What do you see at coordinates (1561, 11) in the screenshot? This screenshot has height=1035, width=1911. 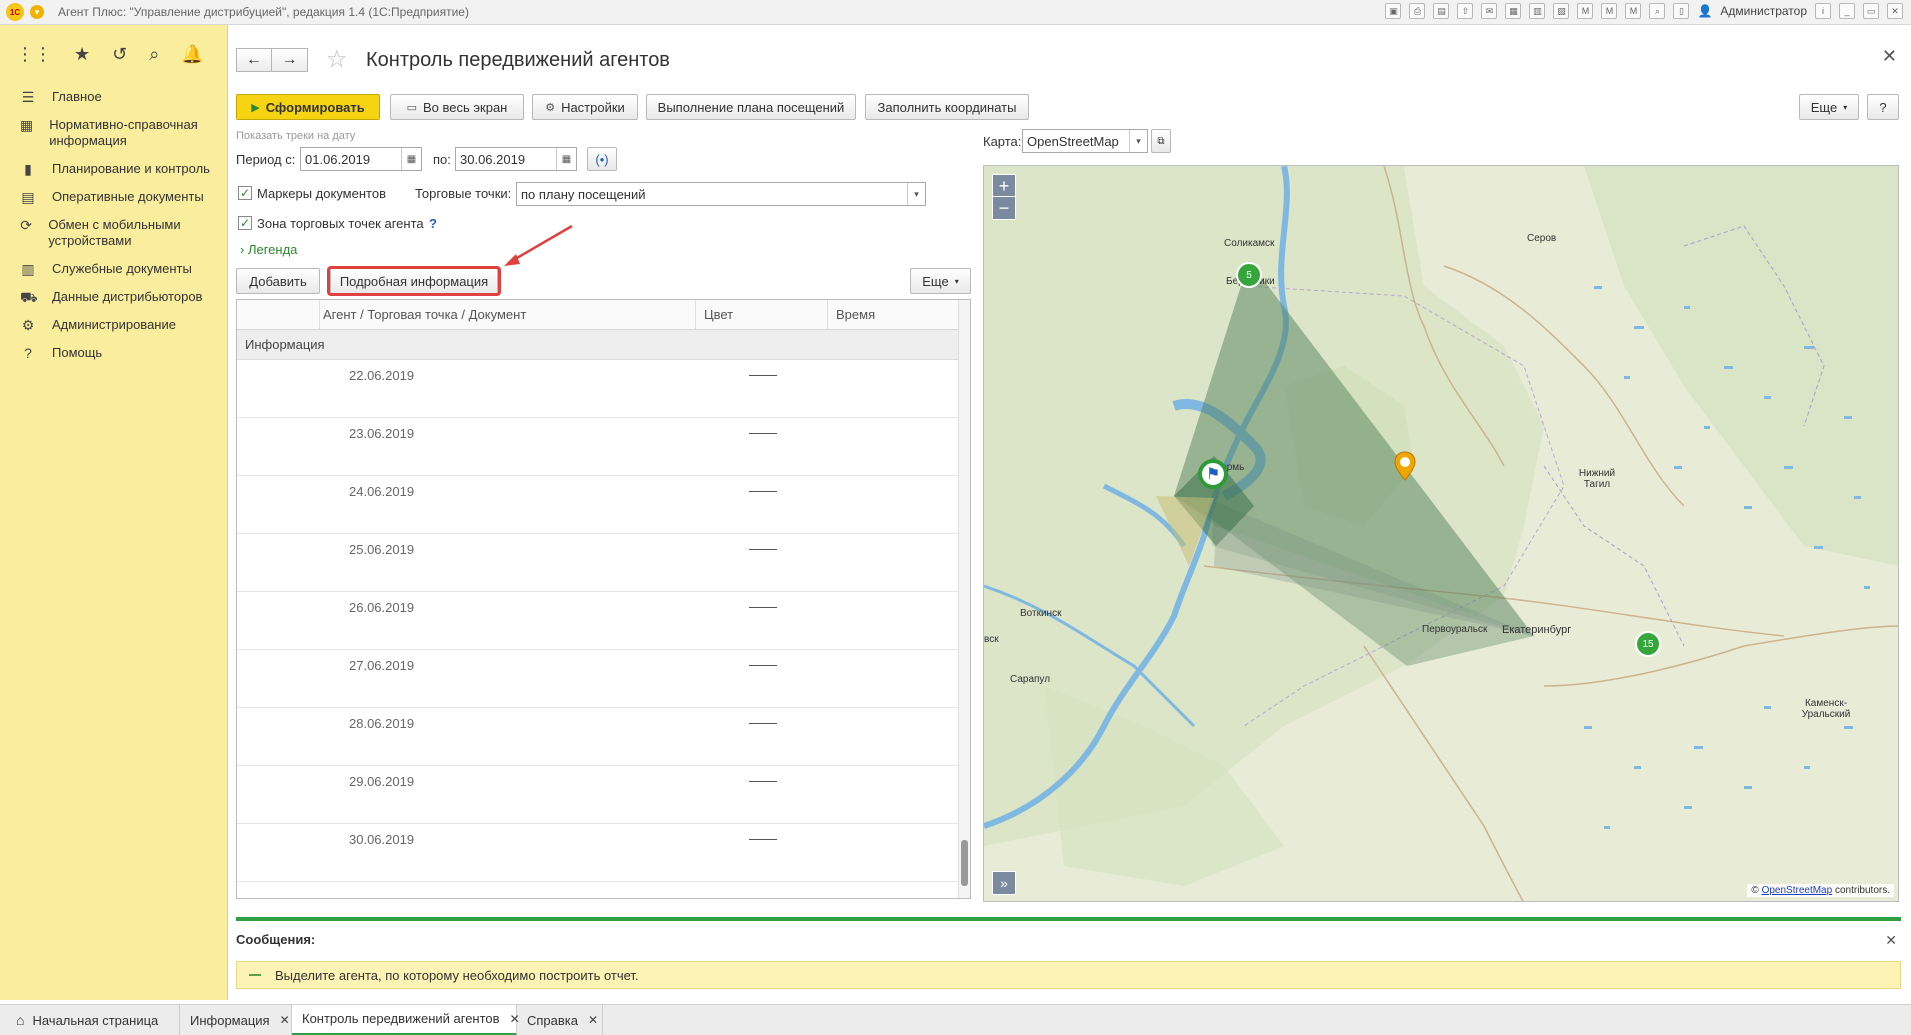 I see `calendar-icon: ▧` at bounding box center [1561, 11].